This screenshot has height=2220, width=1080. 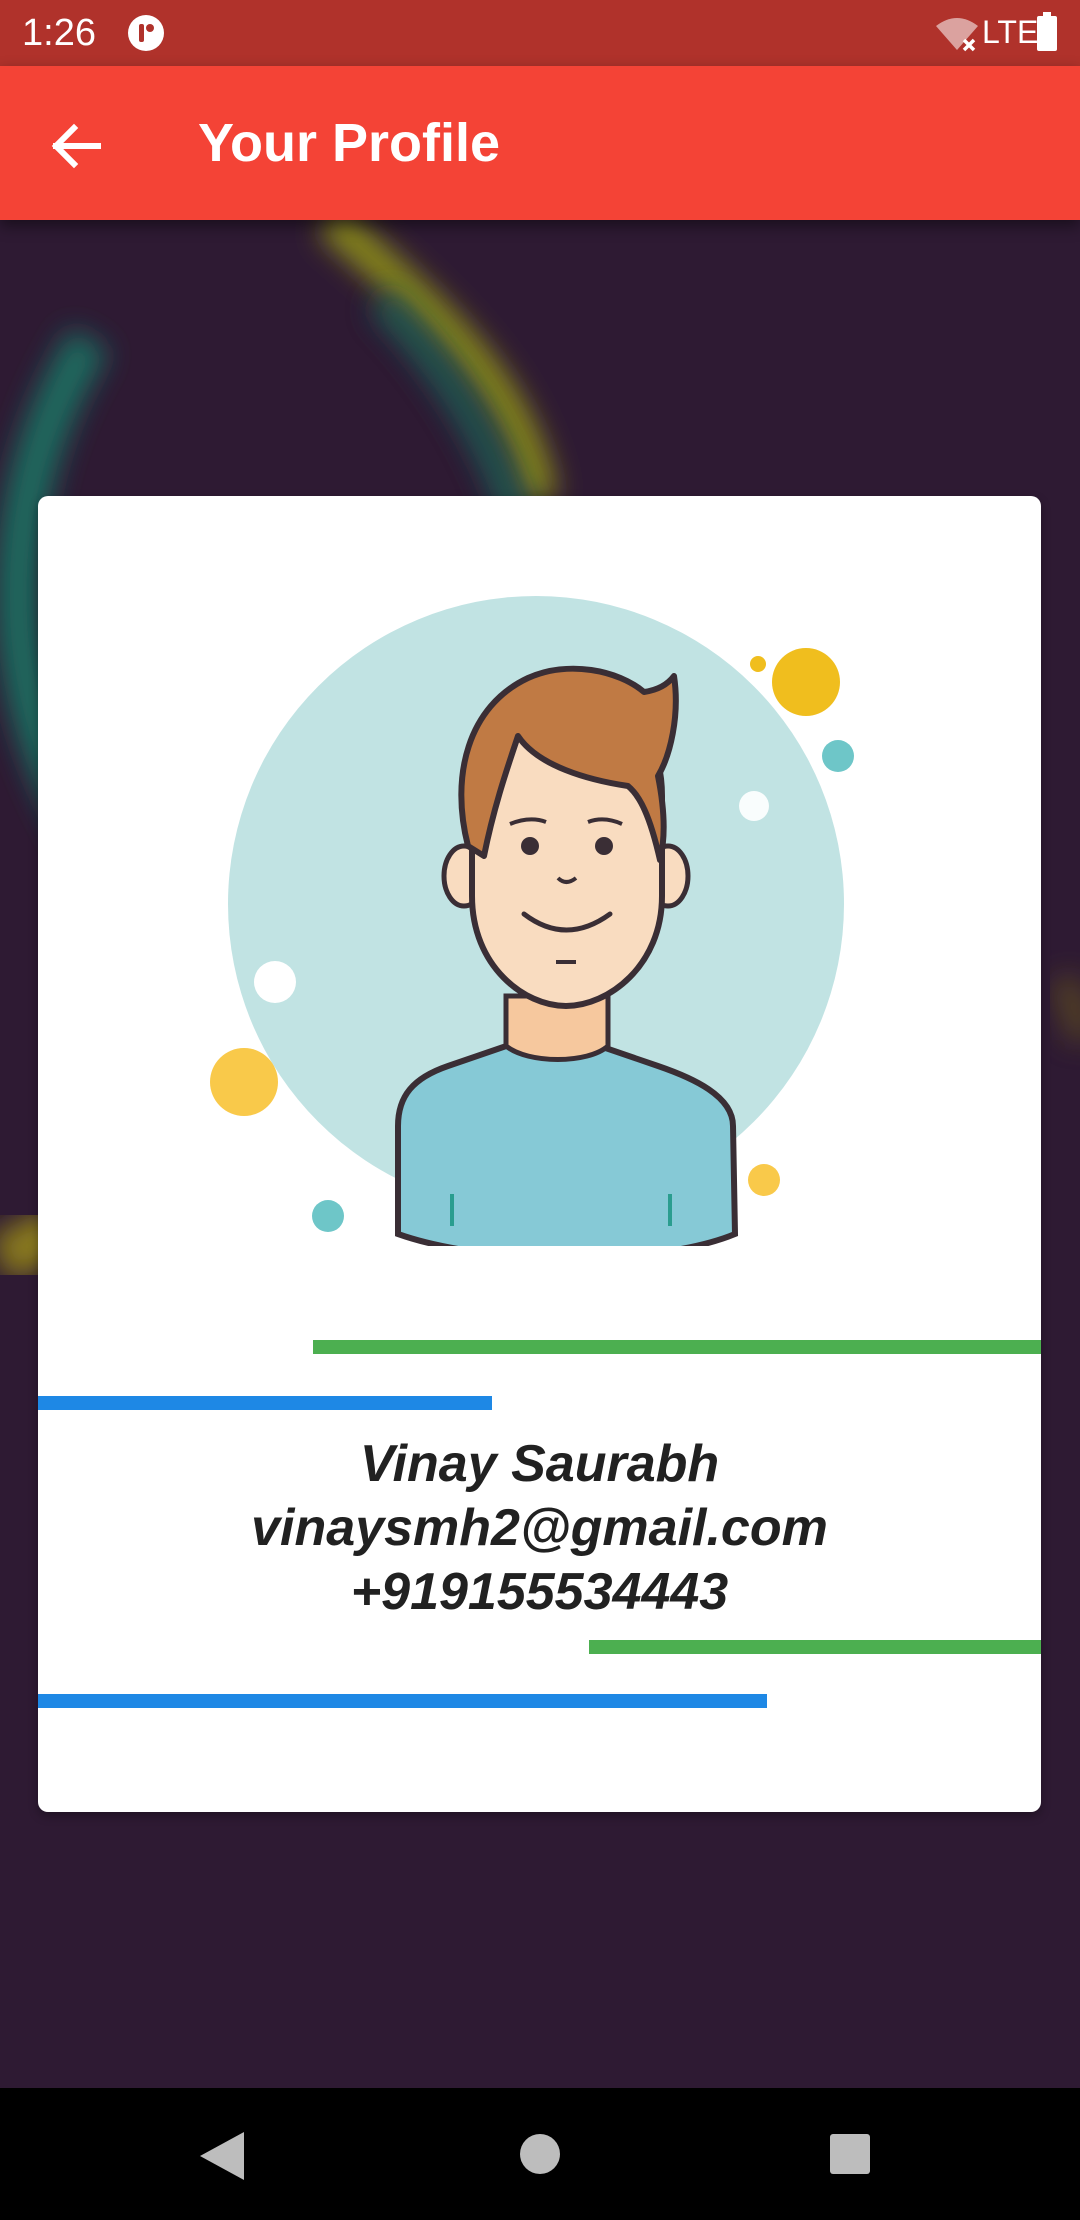 What do you see at coordinates (850, 2154) in the screenshot?
I see `square-recents-icon` at bounding box center [850, 2154].